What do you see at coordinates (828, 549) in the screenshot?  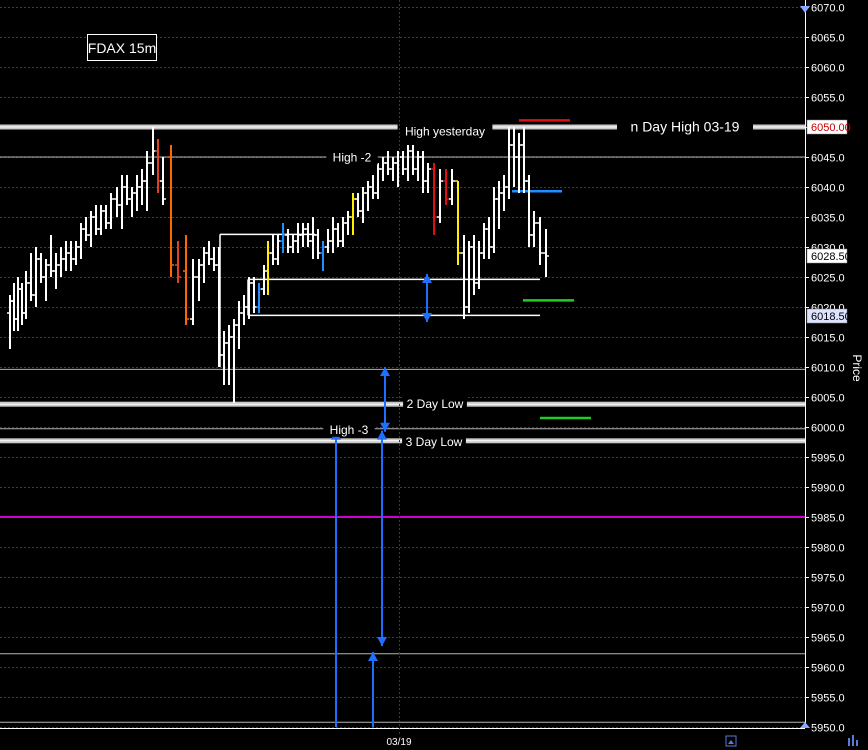 I see `y-tick-label: 5980.0` at bounding box center [828, 549].